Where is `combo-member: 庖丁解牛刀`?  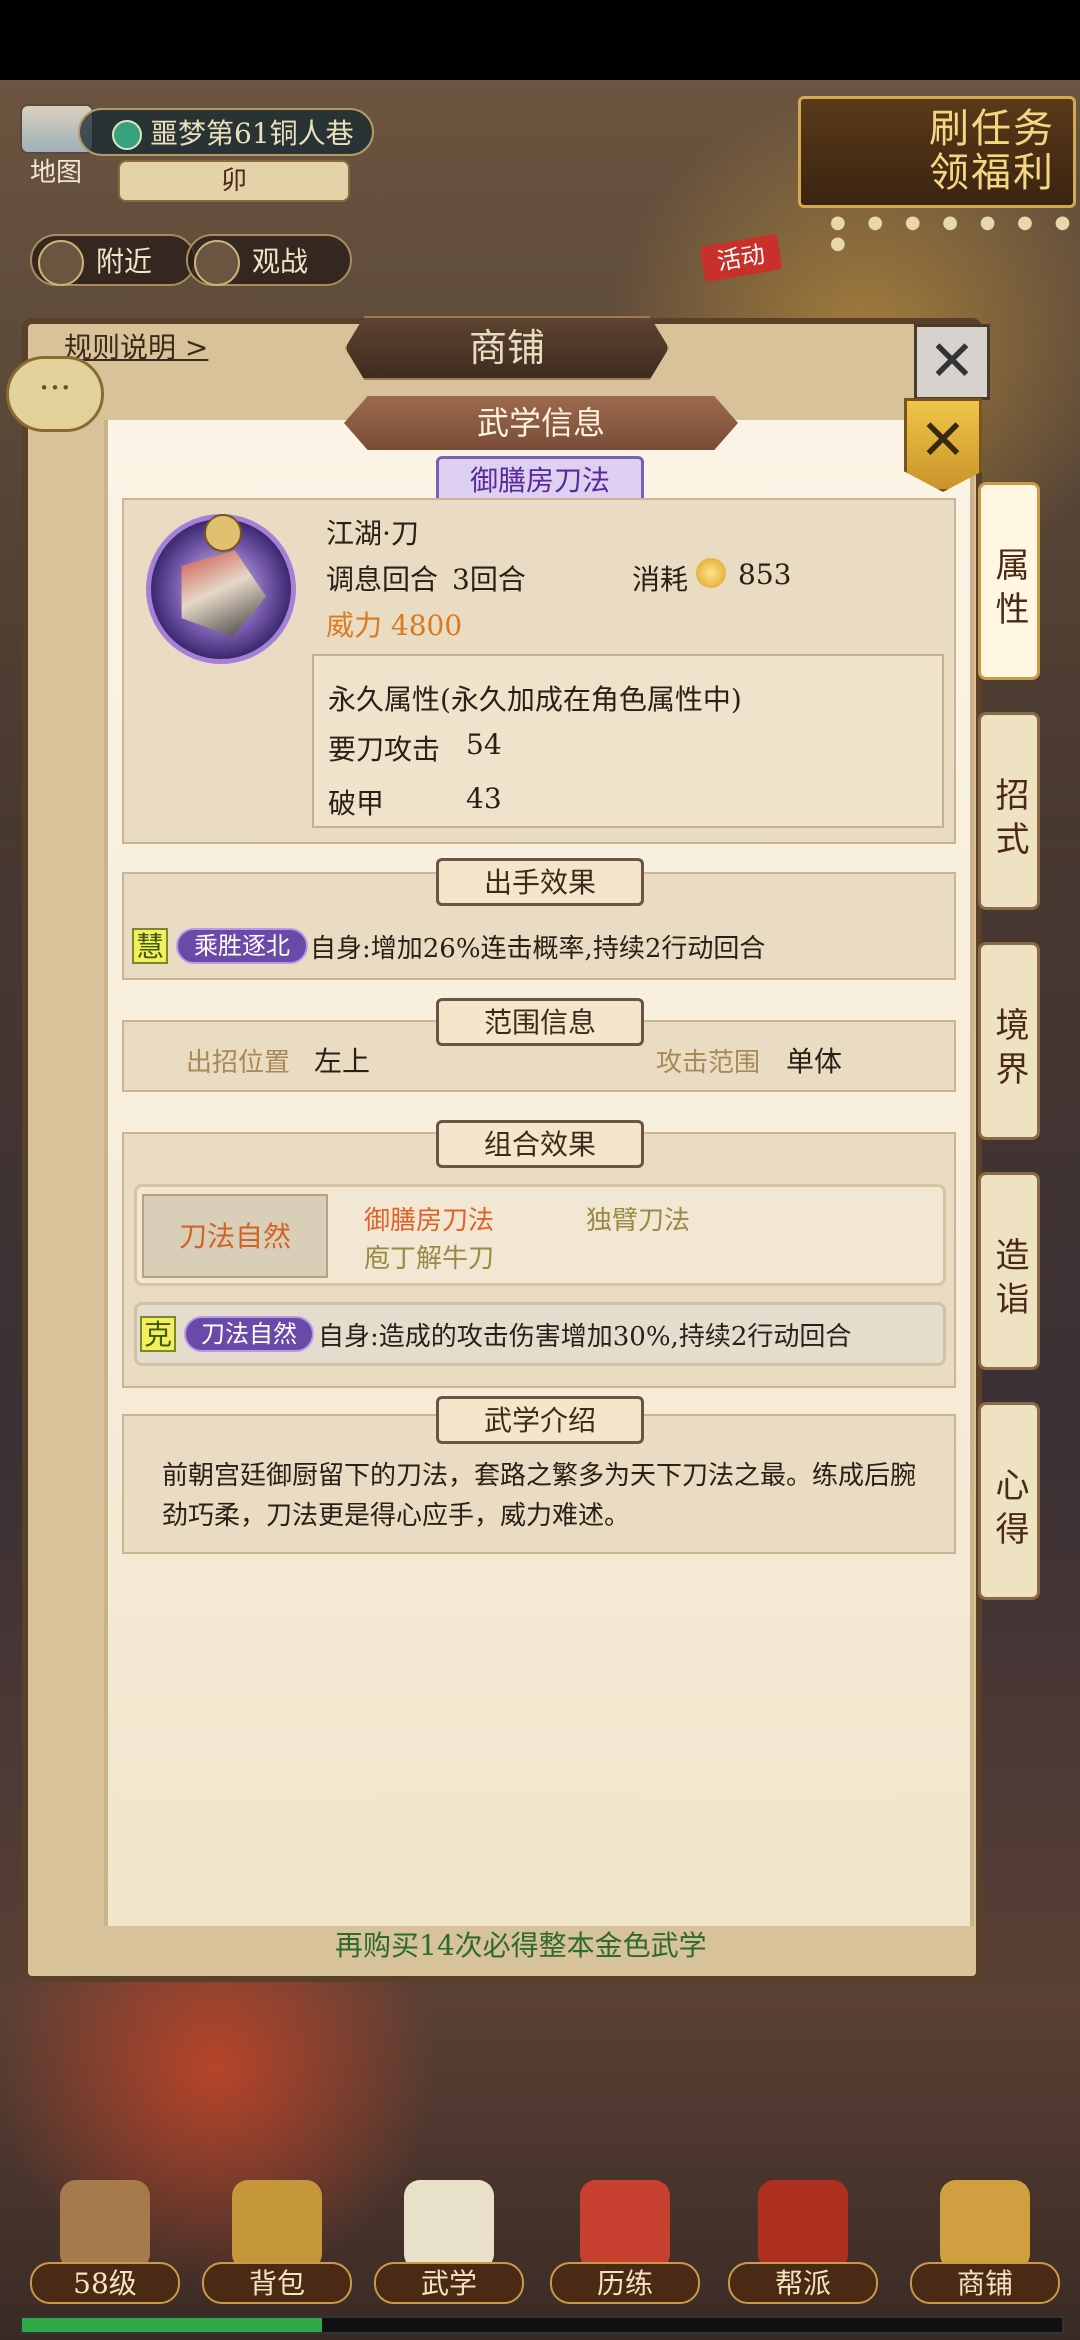 combo-member: 庖丁解牛刀 is located at coordinates (429, 1259).